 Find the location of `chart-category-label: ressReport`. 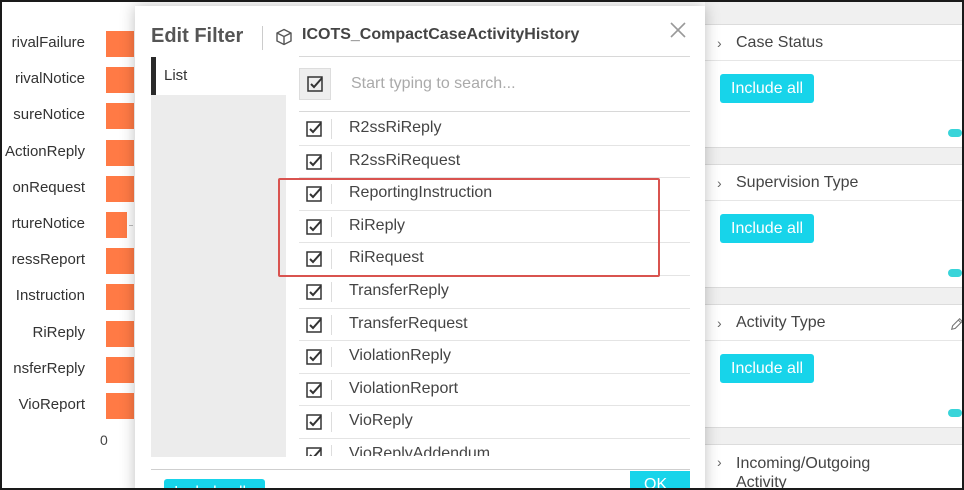

chart-category-label: ressReport is located at coordinates (48, 260).